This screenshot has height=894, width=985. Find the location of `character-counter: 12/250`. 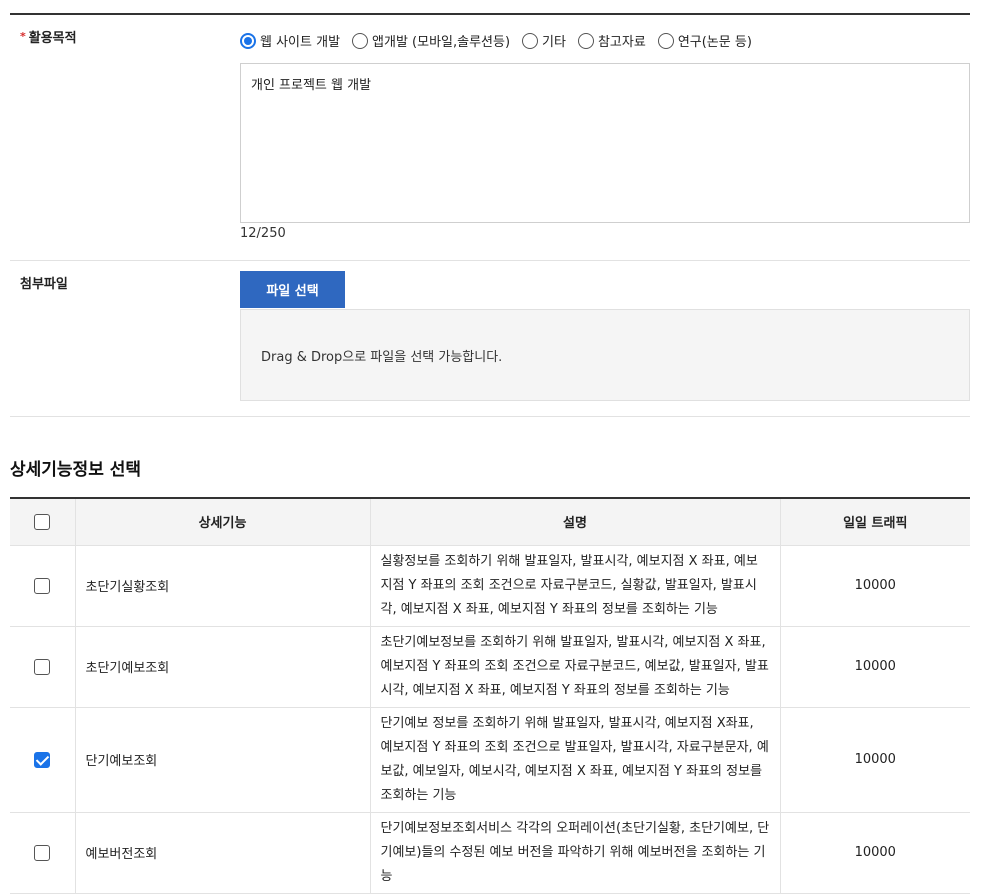

character-counter: 12/250 is located at coordinates (263, 233).